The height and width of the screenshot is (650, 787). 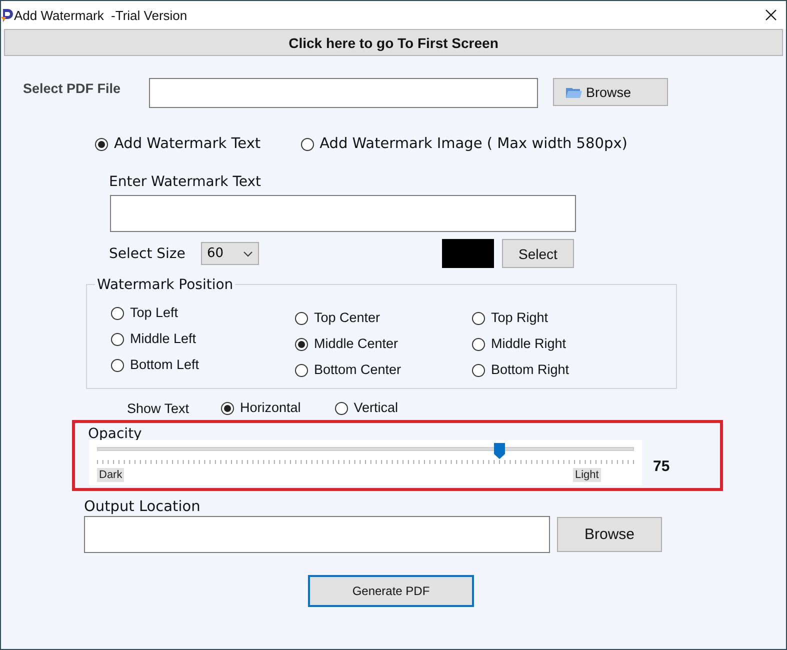 What do you see at coordinates (158, 408) in the screenshot?
I see `field-label: Show Text` at bounding box center [158, 408].